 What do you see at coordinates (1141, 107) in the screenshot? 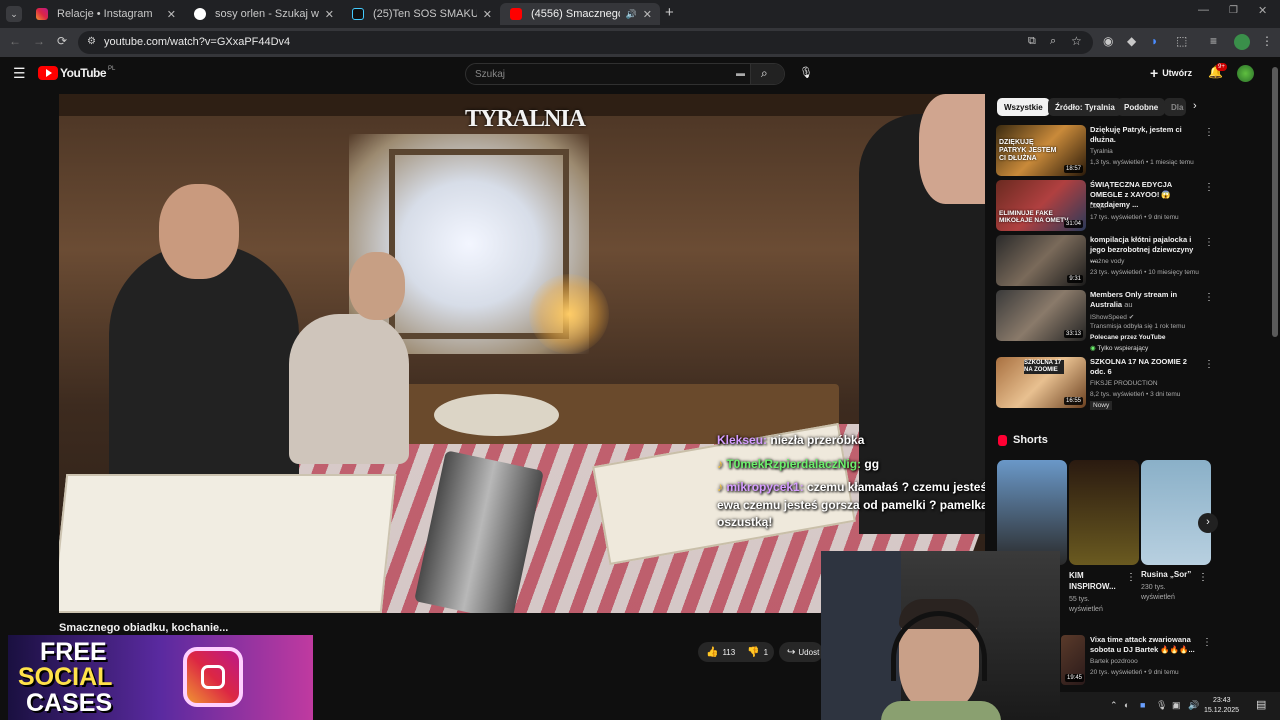
I see `chip-related: Podobne` at bounding box center [1141, 107].